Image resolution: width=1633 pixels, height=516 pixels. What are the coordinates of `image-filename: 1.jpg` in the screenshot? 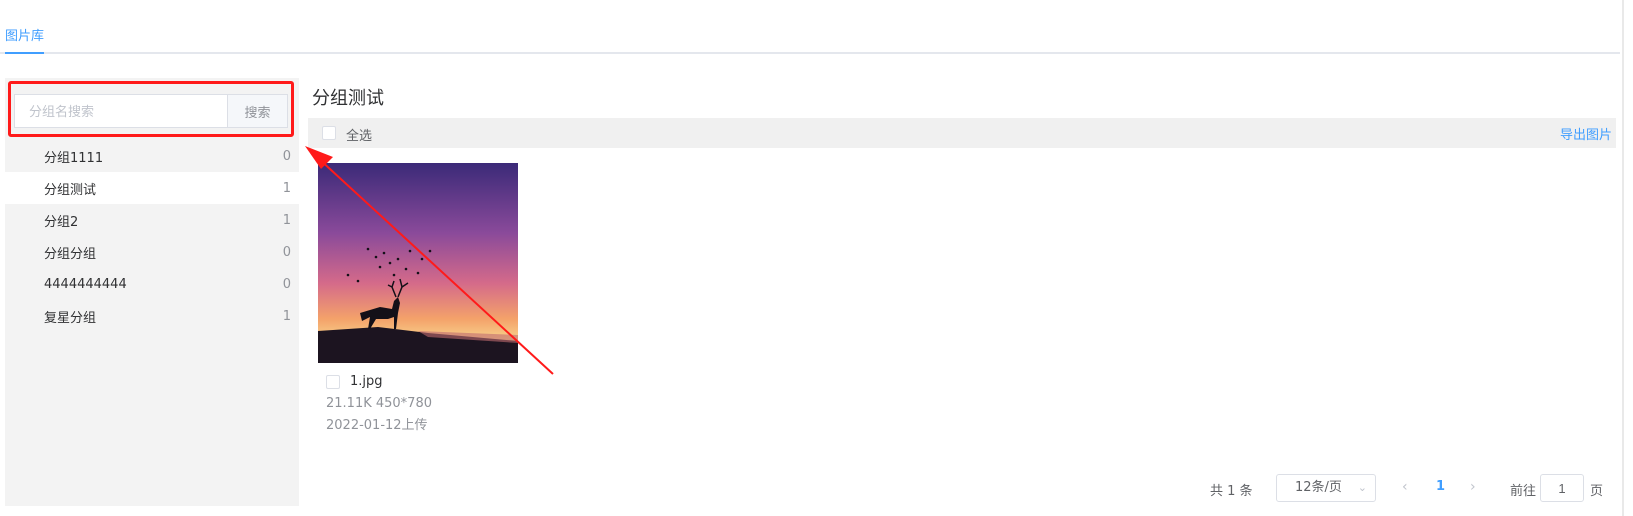 It's located at (366, 381).